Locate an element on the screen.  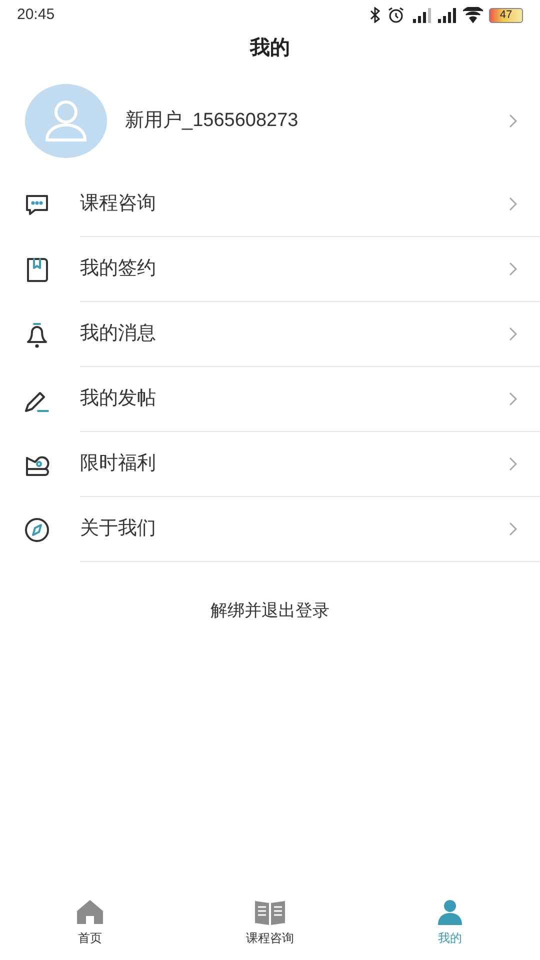
username: 新用户_1565608273 is located at coordinates (212, 120).